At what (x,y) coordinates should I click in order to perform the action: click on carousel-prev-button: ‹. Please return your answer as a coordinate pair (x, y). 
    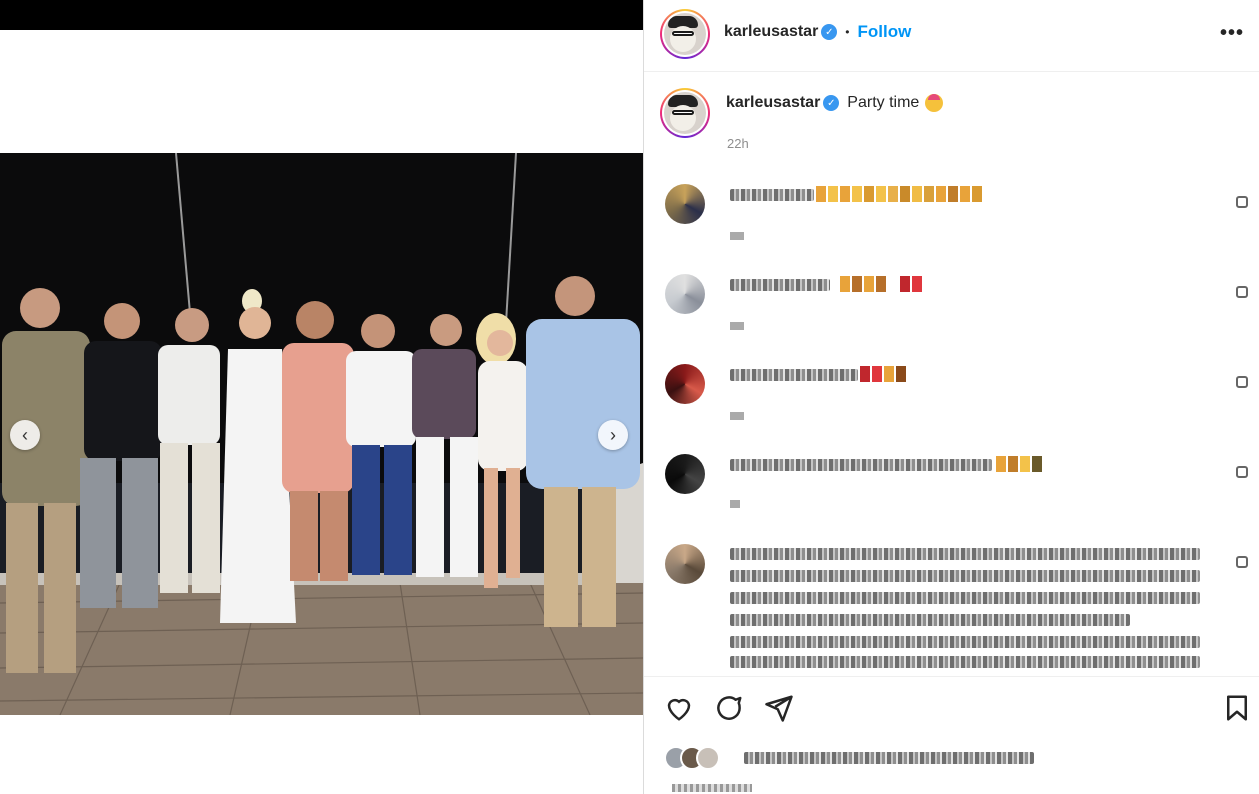
    Looking at the image, I should click on (25, 435).